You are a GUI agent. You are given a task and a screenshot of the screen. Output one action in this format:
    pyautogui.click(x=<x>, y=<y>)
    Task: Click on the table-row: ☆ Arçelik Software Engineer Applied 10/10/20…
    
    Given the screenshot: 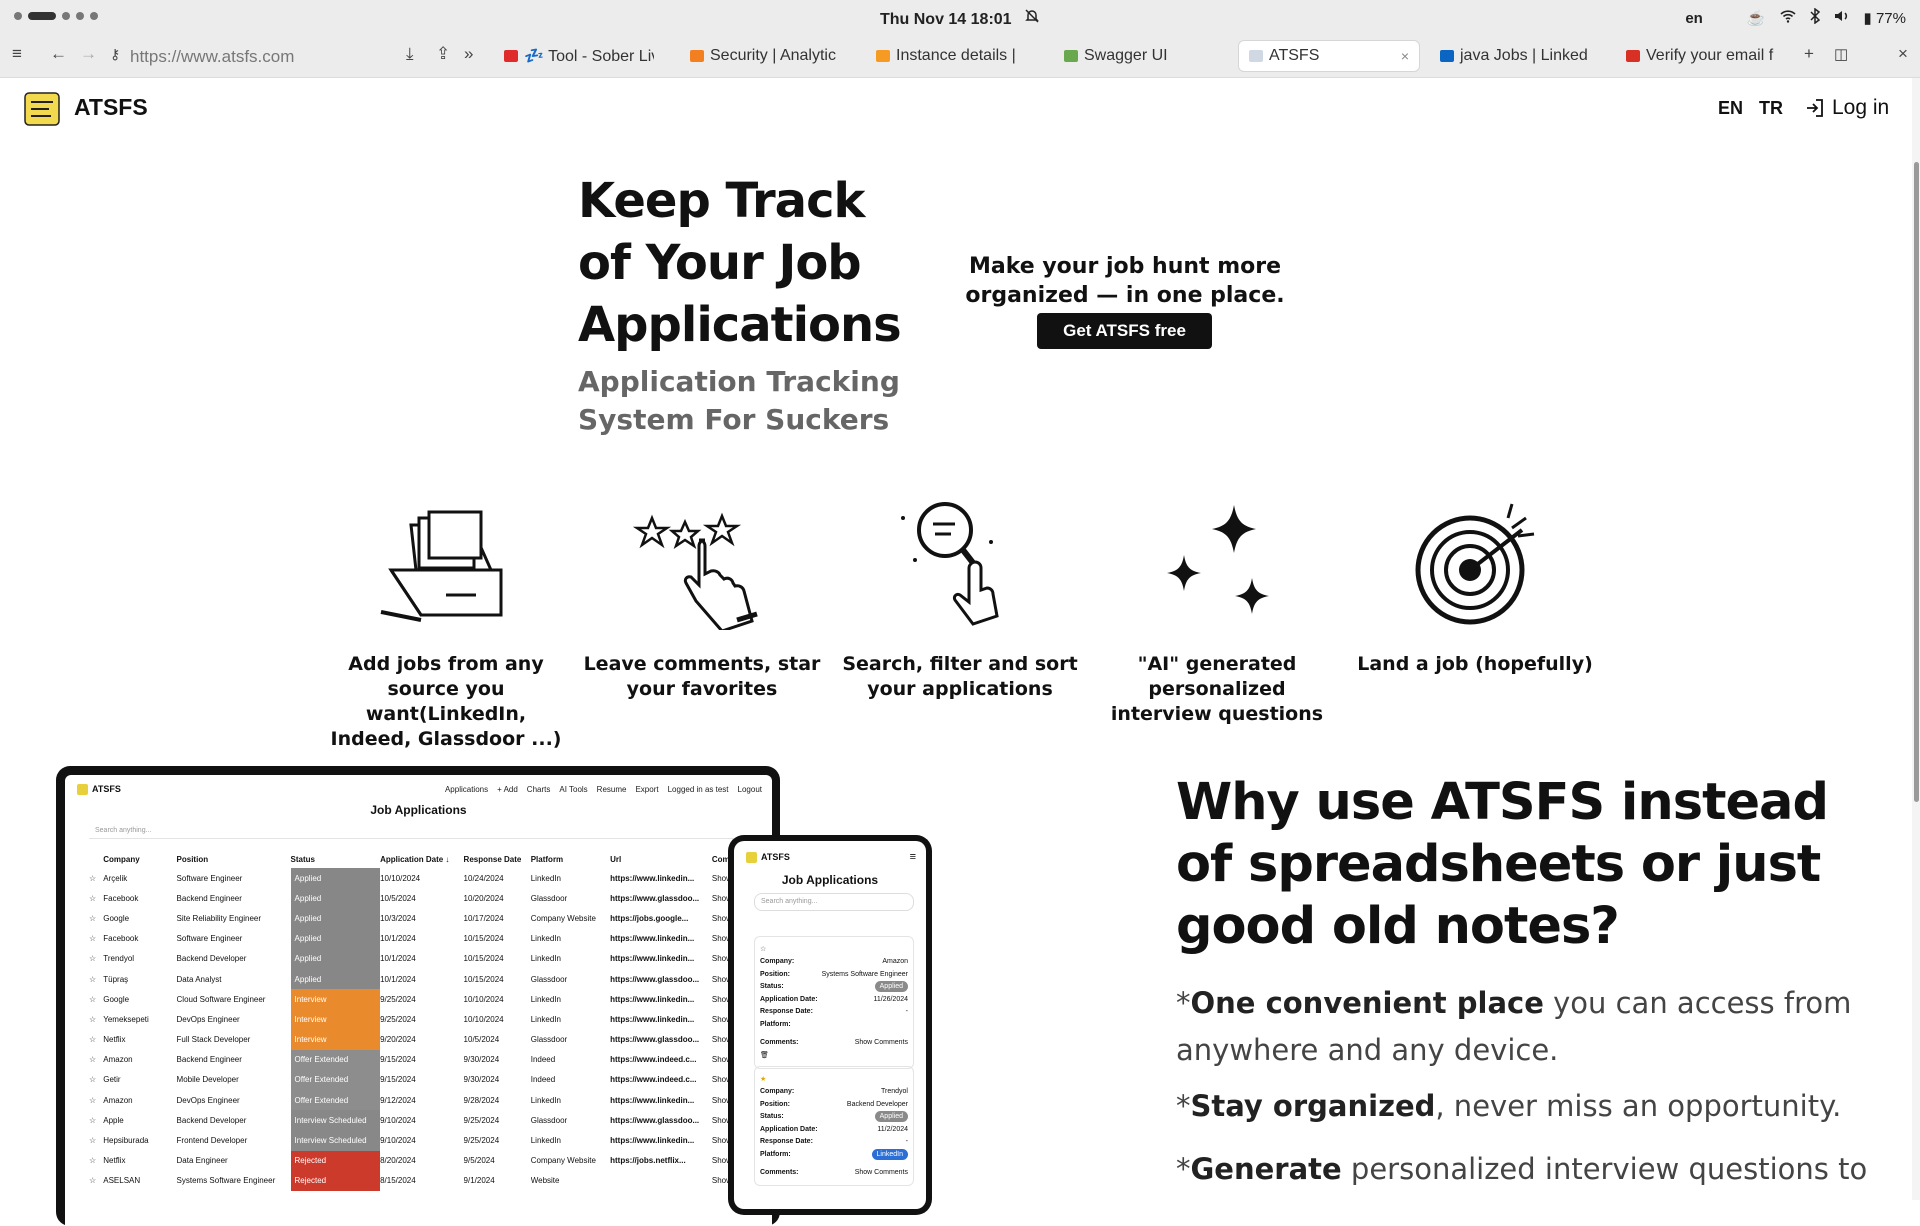 What is the action you would take?
    pyautogui.click(x=430, y=878)
    